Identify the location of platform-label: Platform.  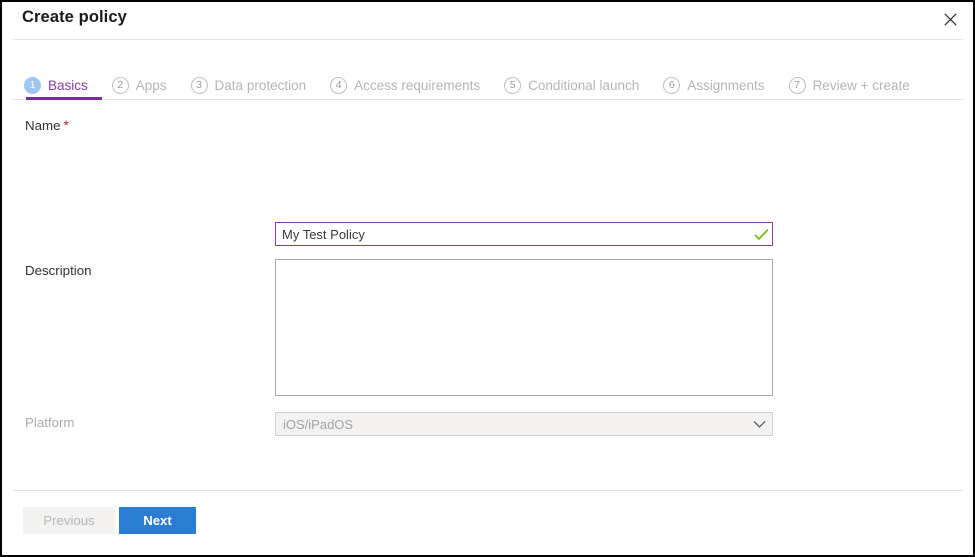
(50, 422).